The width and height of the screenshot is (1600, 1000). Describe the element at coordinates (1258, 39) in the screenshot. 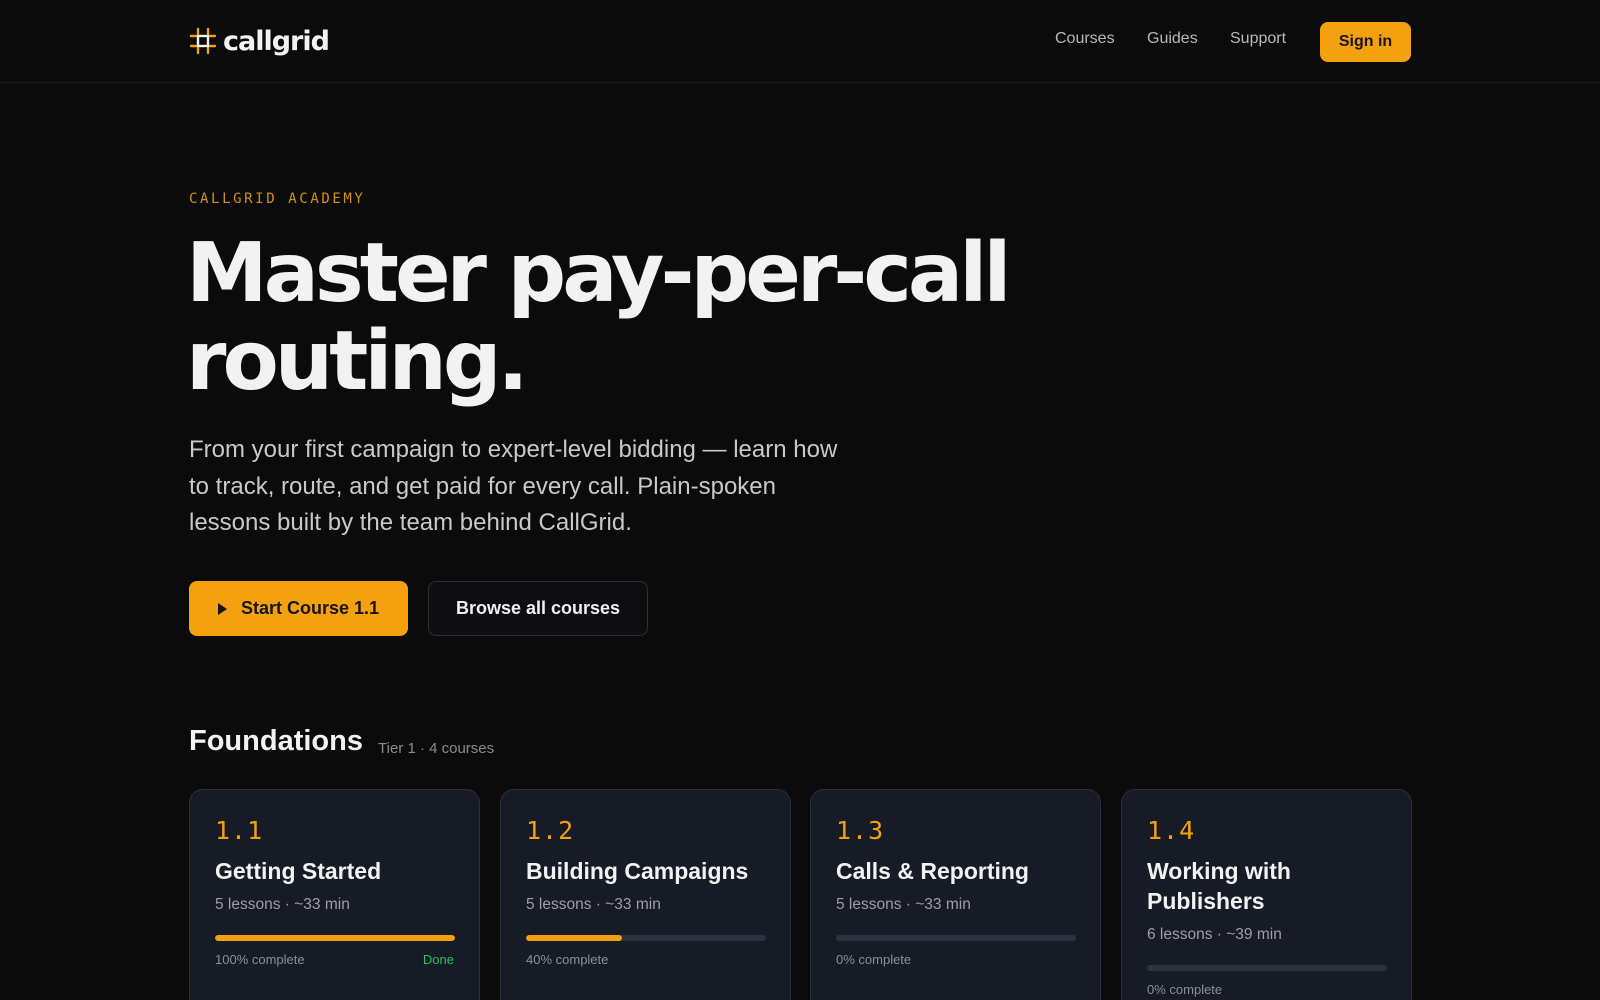

I see `nav-link-support: Support` at that location.